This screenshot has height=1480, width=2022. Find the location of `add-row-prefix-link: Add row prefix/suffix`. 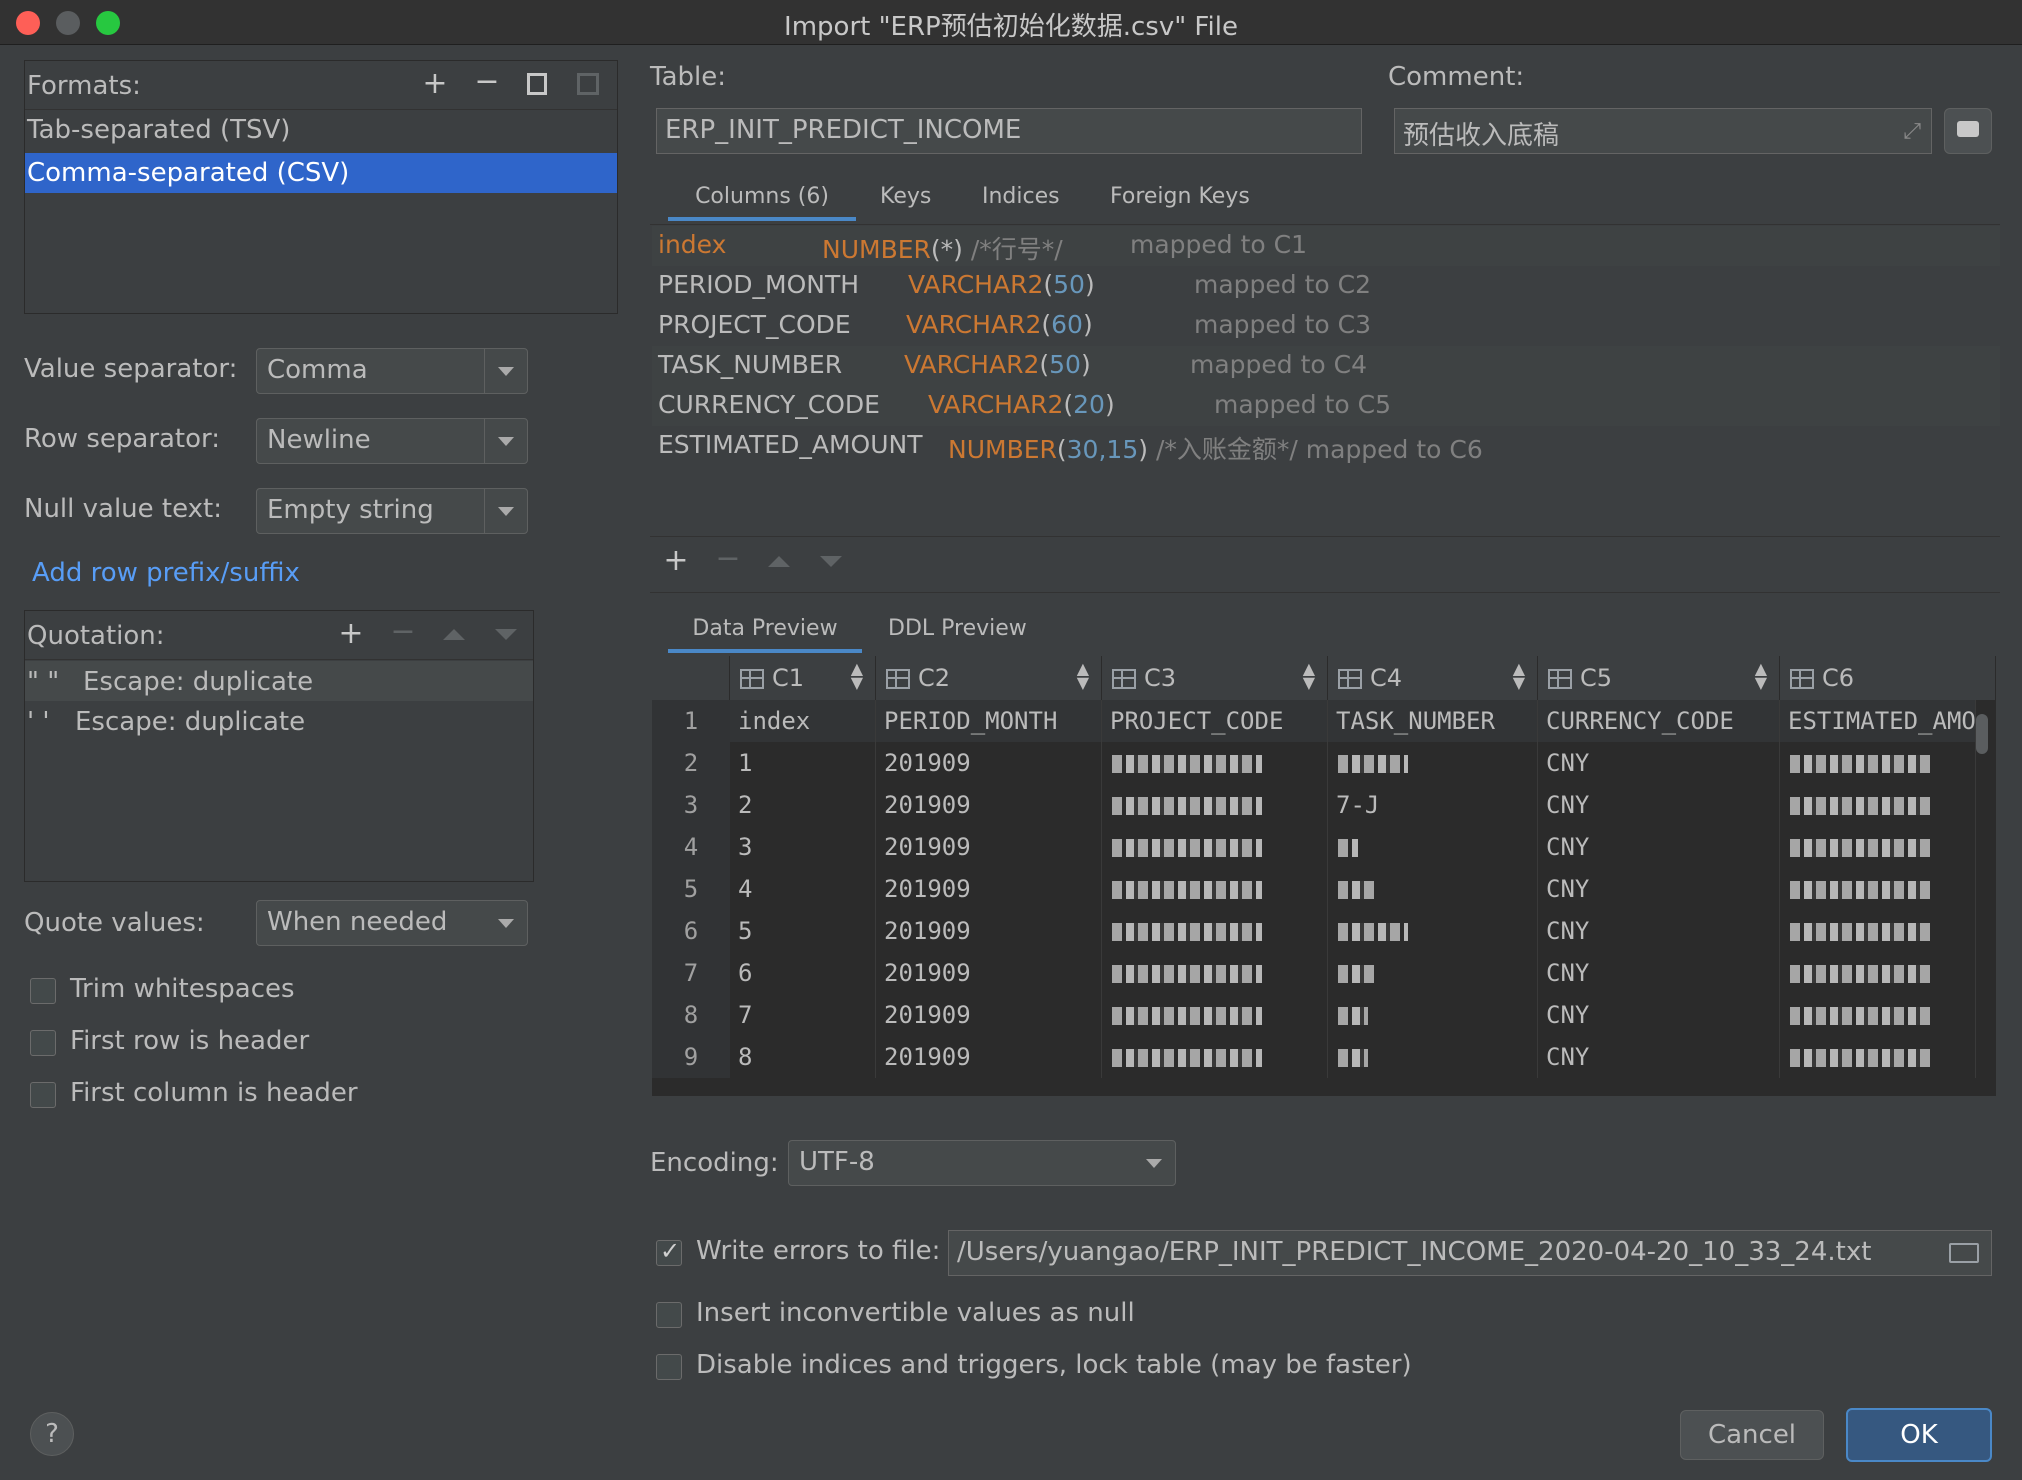

add-row-prefix-link: Add row prefix/suffix is located at coordinates (166, 573).